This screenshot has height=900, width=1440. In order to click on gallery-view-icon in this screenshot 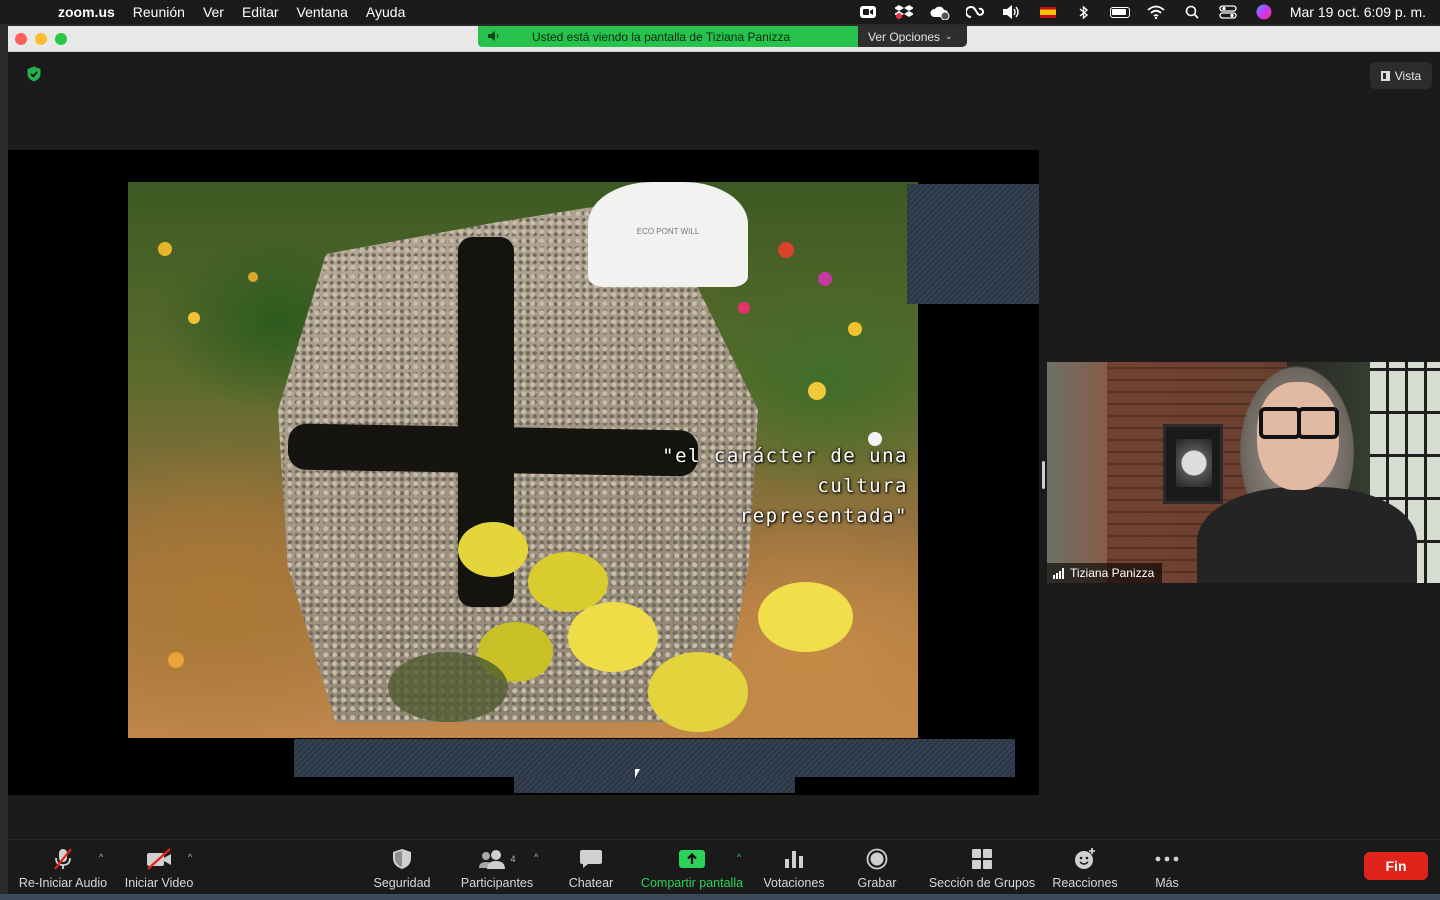, I will do `click(1385, 75)`.